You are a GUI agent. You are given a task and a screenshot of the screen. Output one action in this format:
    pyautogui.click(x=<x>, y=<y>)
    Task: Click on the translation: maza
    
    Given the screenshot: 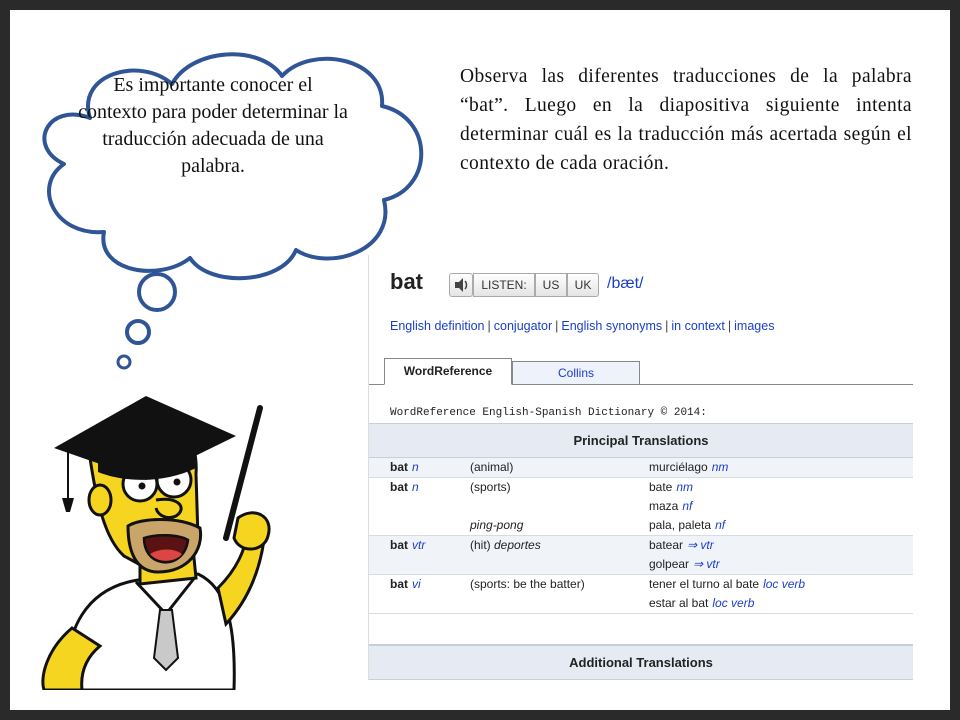 What is the action you would take?
    pyautogui.click(x=664, y=506)
    